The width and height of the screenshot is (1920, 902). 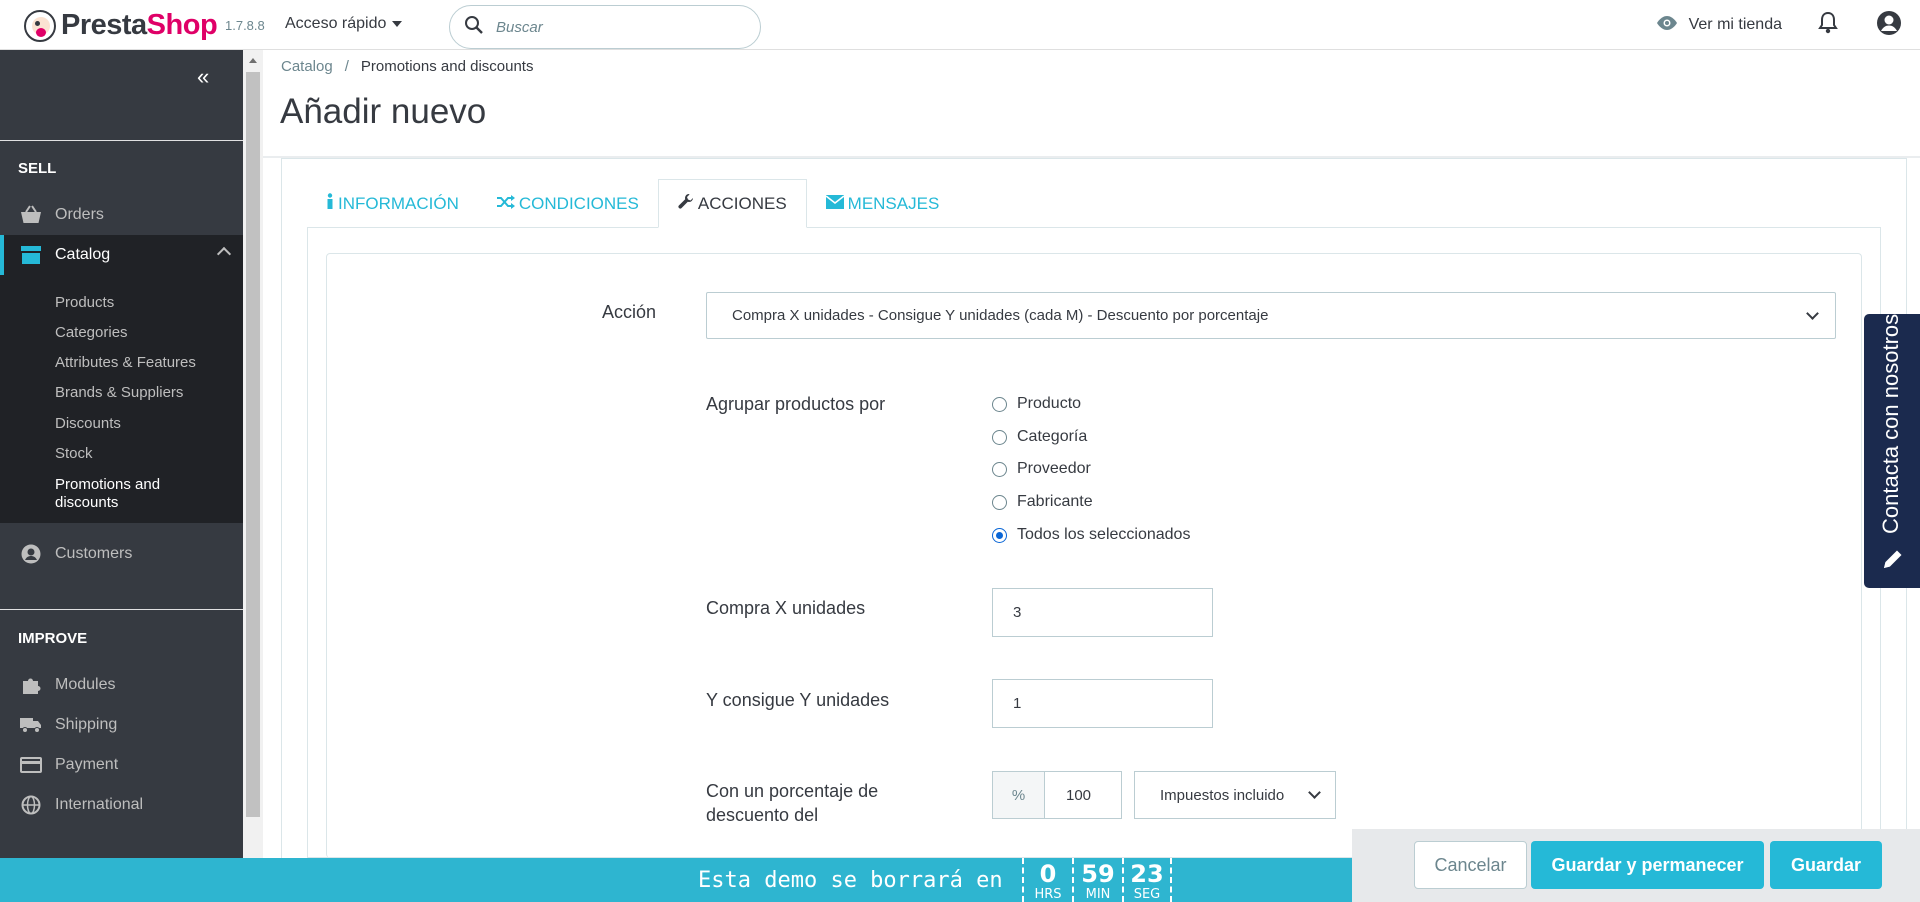 I want to click on breadcrumb: Catalog / Promotions and discounts, so click(x=407, y=66).